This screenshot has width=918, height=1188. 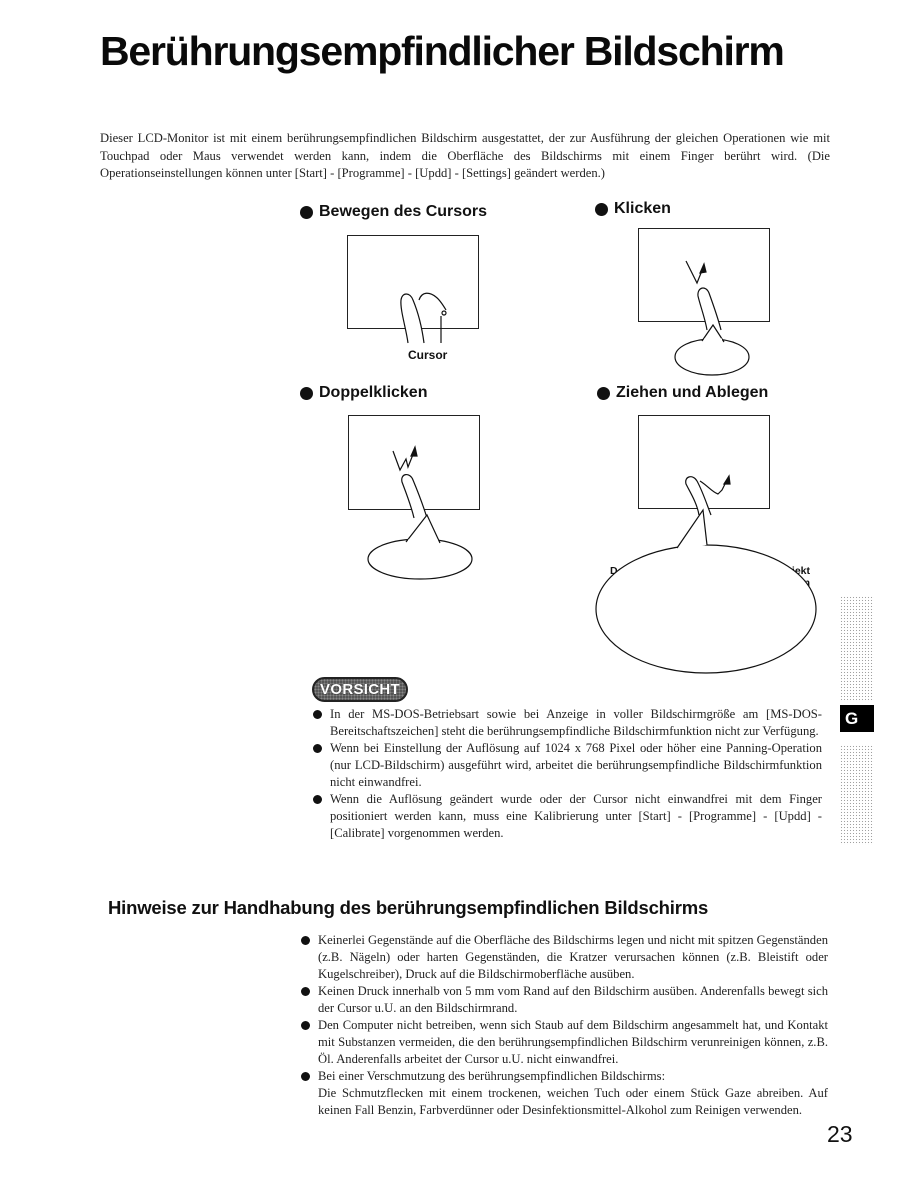 What do you see at coordinates (373, 392) in the screenshot?
I see `heading-double-click-label: Doppelklicken` at bounding box center [373, 392].